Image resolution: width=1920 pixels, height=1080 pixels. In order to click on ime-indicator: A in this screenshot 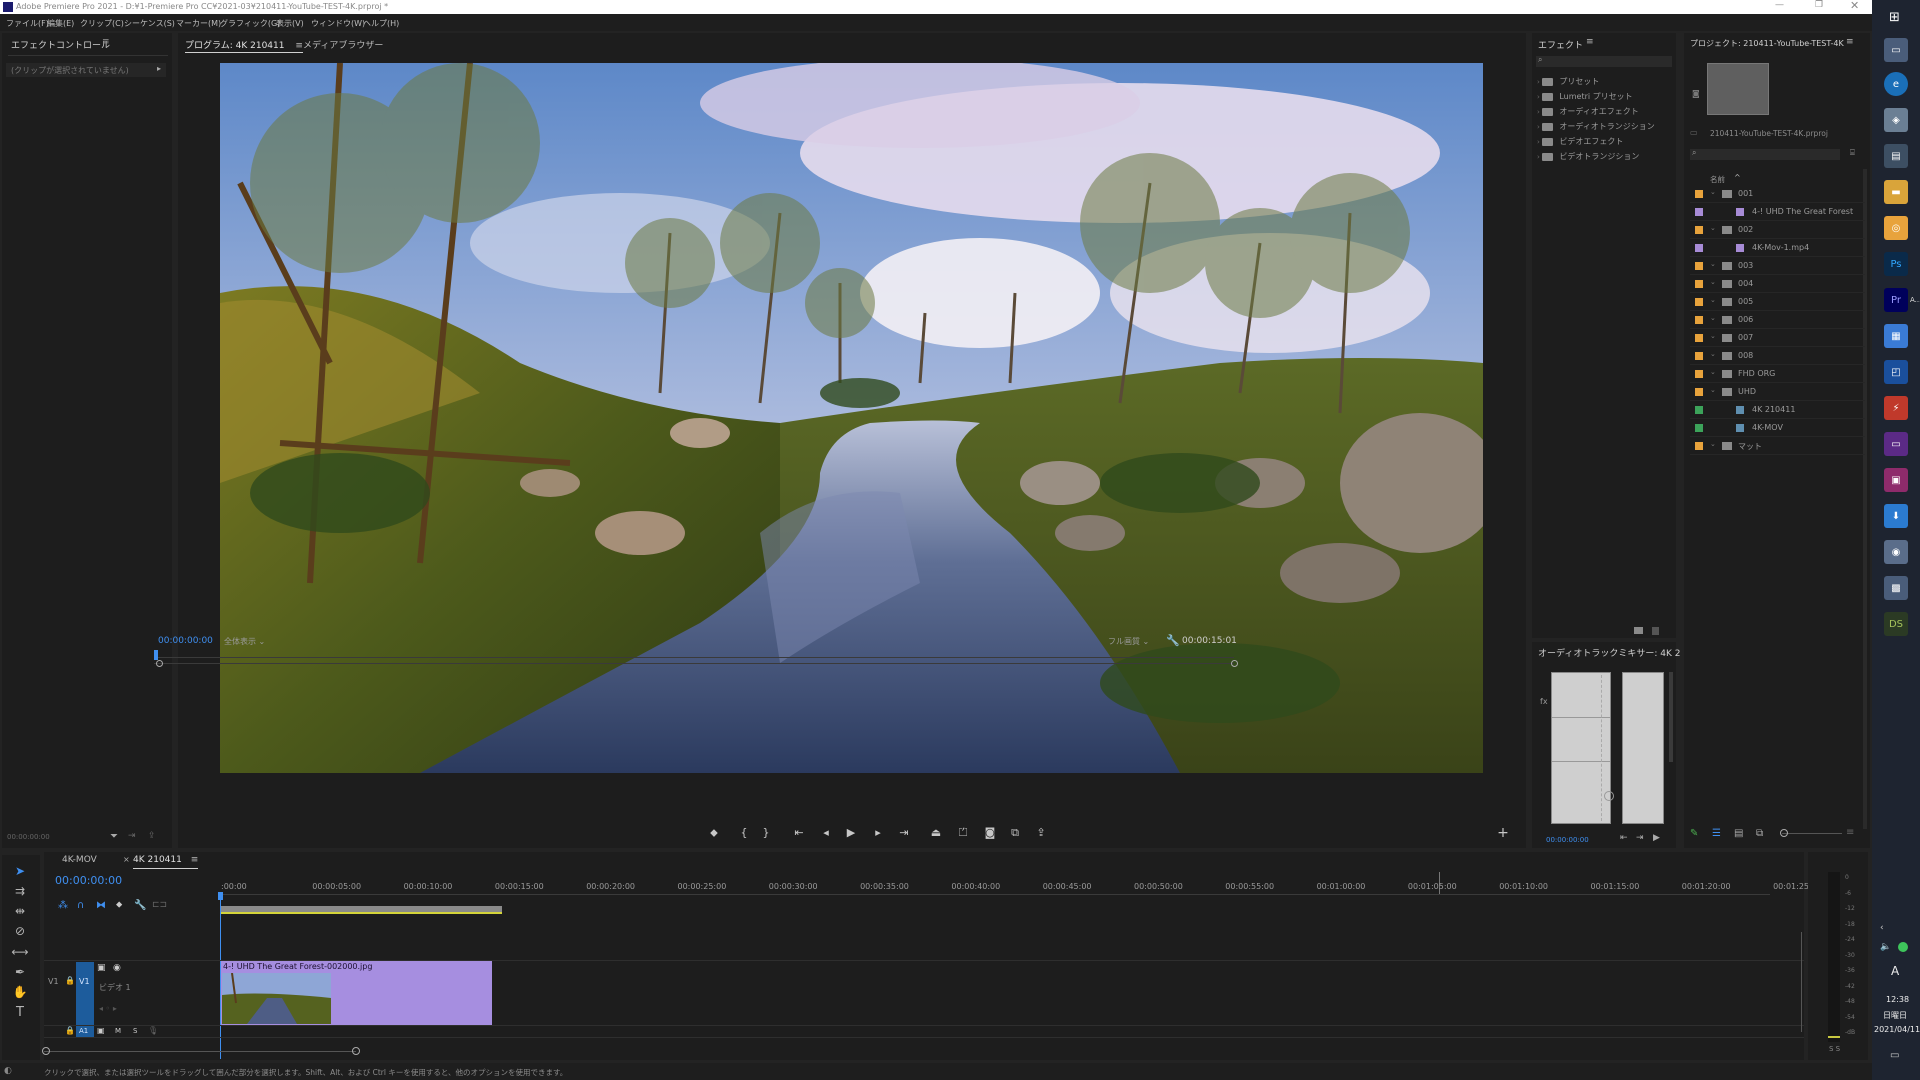, I will do `click(1895, 971)`.